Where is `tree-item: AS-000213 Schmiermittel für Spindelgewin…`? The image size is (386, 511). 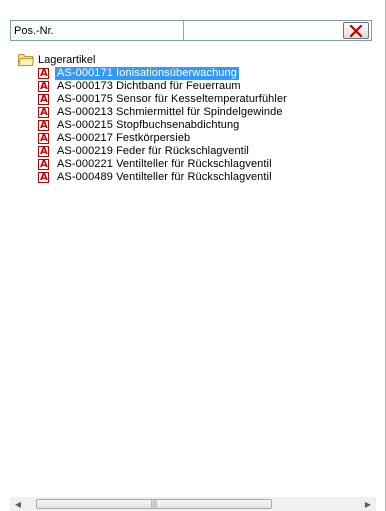 tree-item: AS-000213 Schmiermittel für Spindelgewin… is located at coordinates (163, 112).